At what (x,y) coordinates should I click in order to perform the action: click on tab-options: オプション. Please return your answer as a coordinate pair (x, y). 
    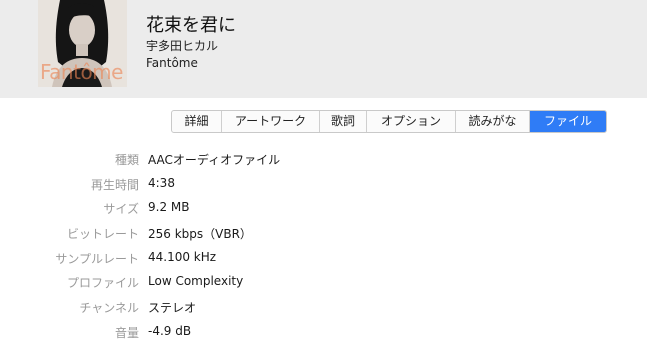
    Looking at the image, I should click on (411, 121).